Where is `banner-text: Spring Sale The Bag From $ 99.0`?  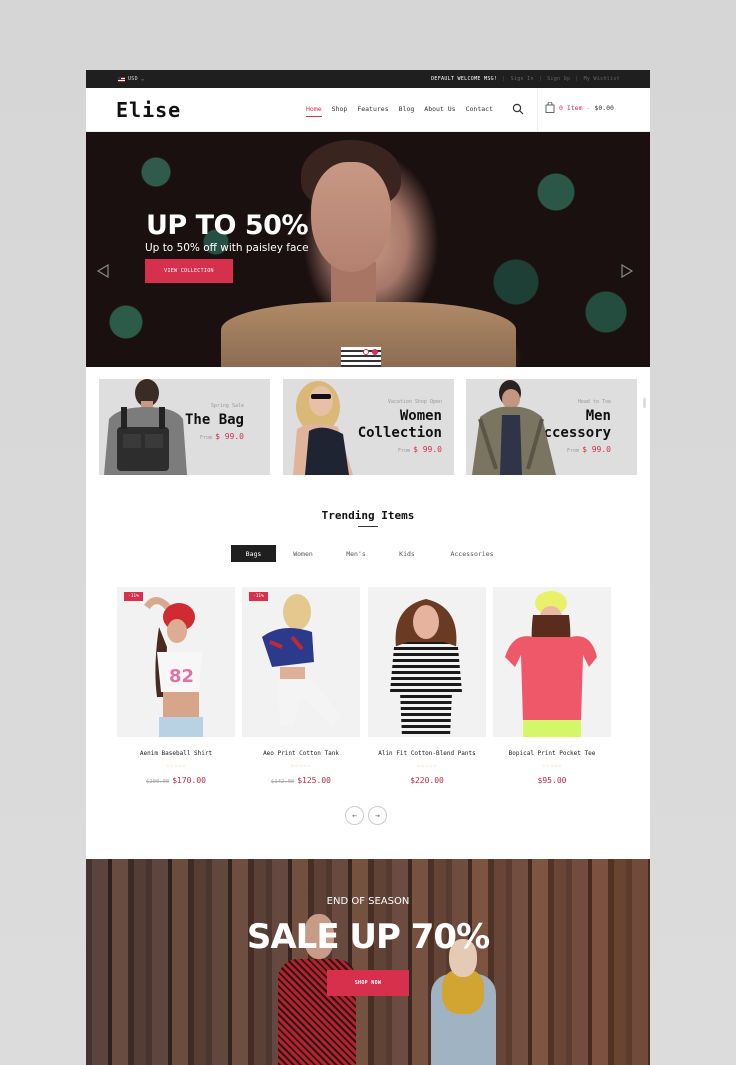 banner-text: Spring Sale The Bag From $ 99.0 is located at coordinates (214, 422).